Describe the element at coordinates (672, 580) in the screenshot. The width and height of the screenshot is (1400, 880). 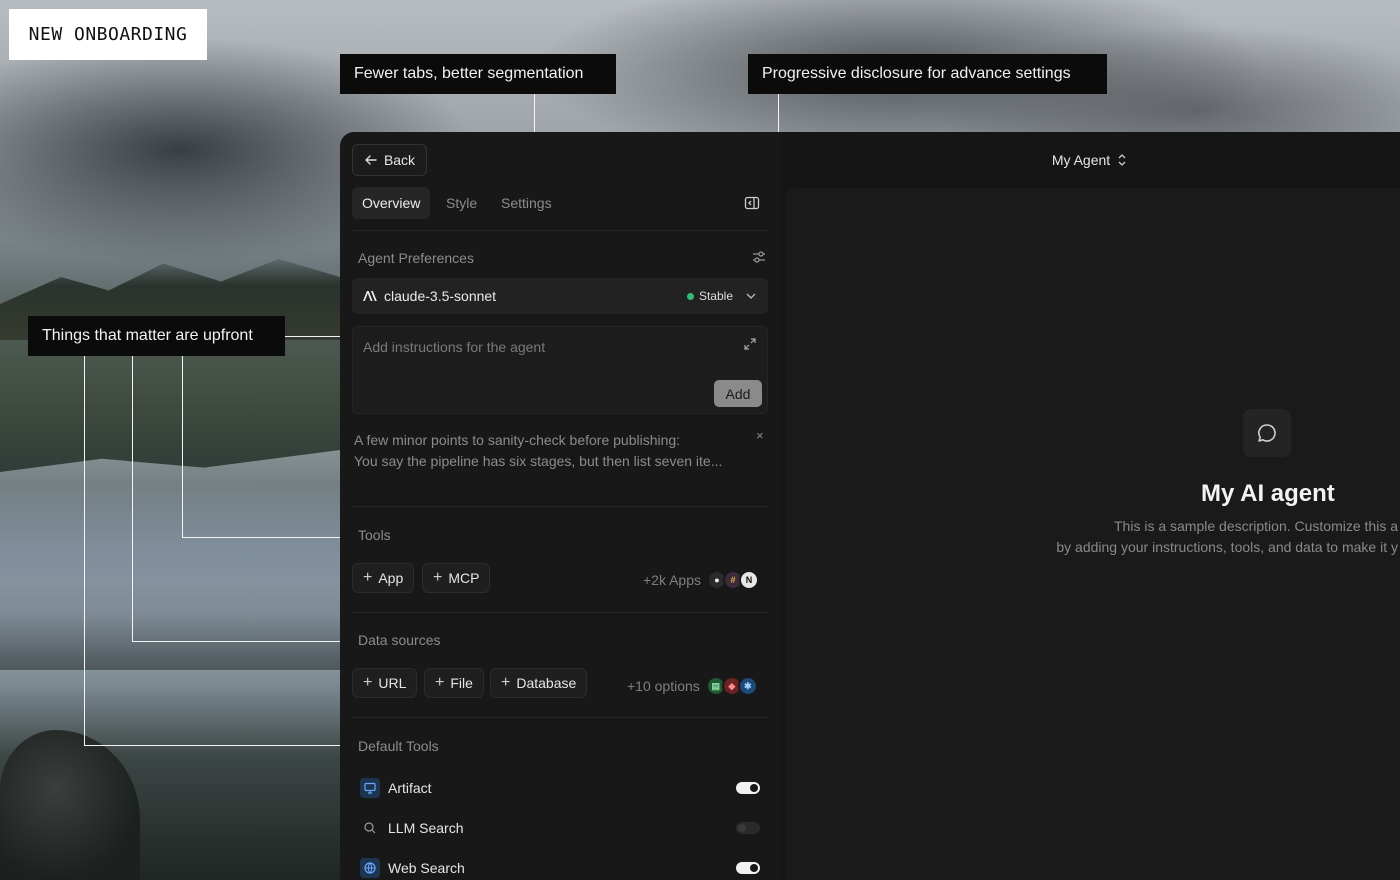
I see `more-apps-label: +2k Apps` at that location.